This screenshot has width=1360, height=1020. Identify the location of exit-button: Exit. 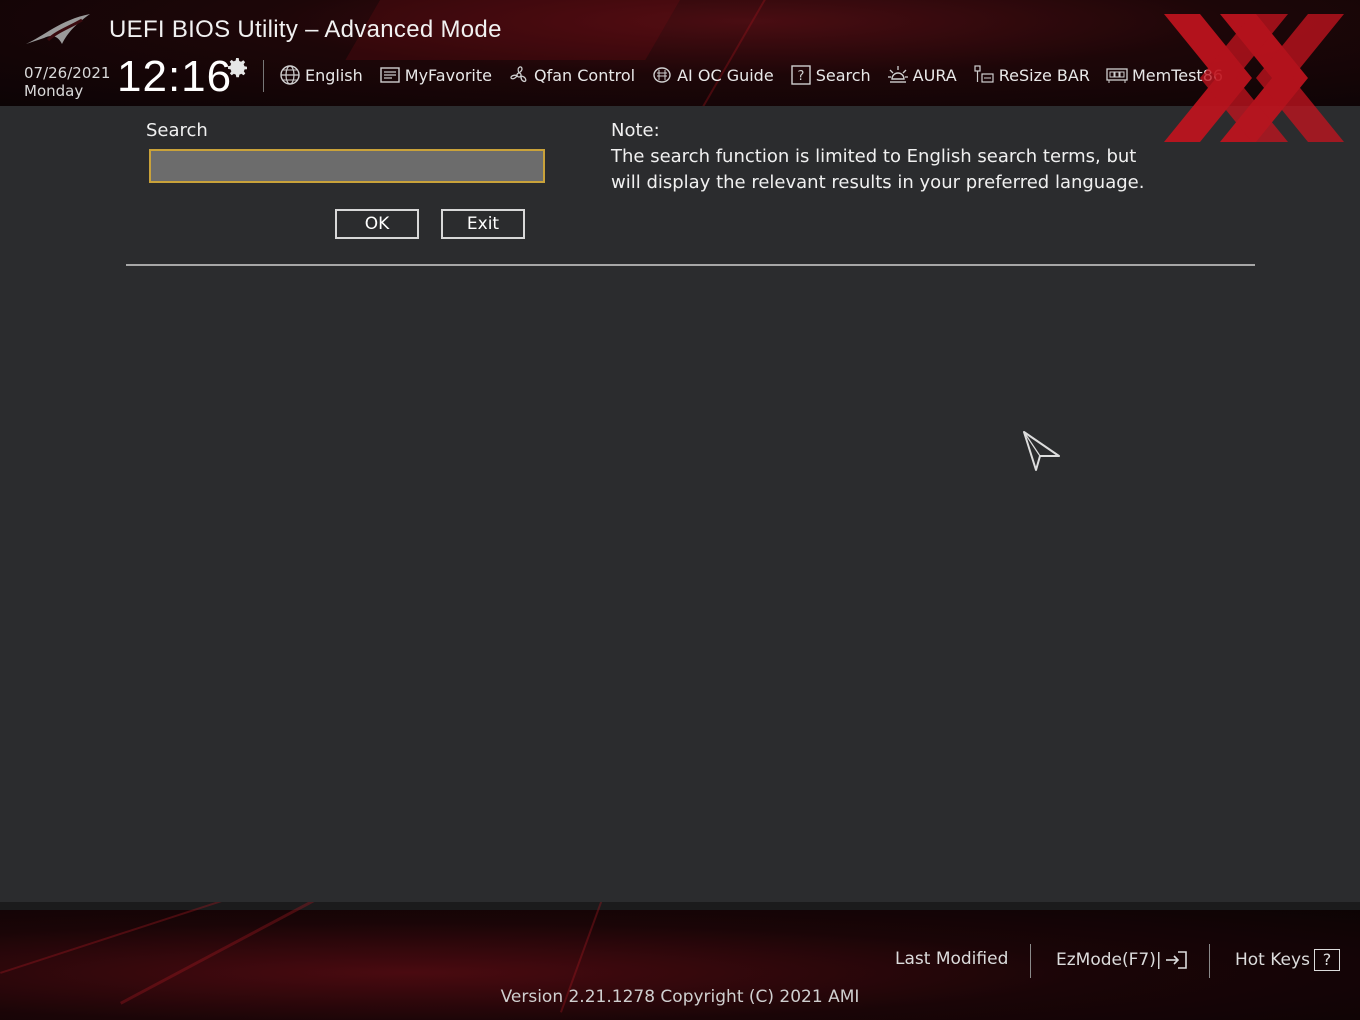
(483, 224).